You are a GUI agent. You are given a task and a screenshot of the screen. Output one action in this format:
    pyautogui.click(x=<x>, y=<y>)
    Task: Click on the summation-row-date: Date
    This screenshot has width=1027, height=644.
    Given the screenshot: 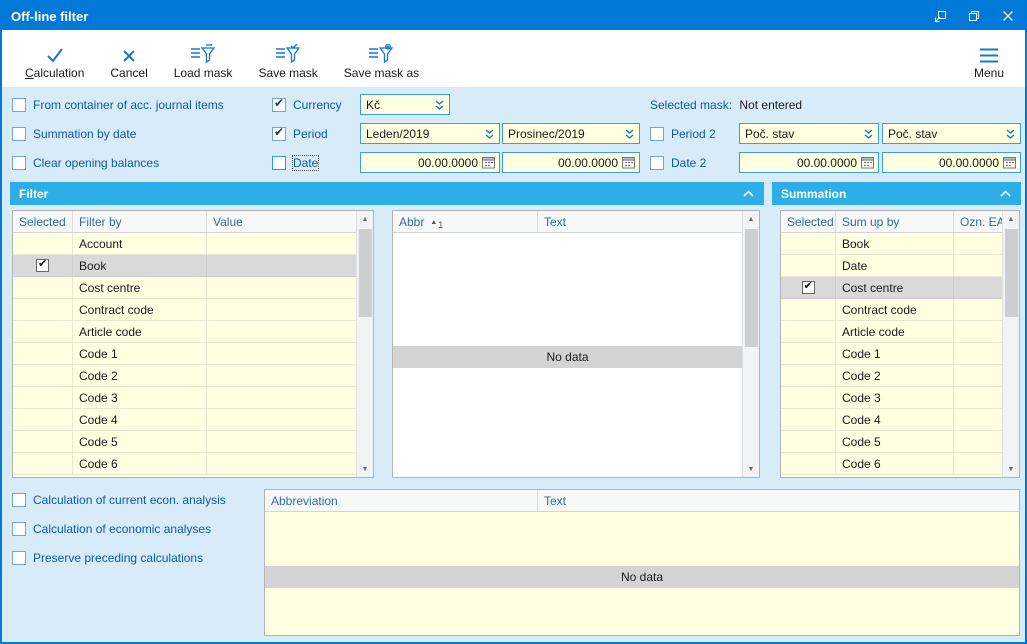 What is the action you would take?
    pyautogui.click(x=891, y=266)
    